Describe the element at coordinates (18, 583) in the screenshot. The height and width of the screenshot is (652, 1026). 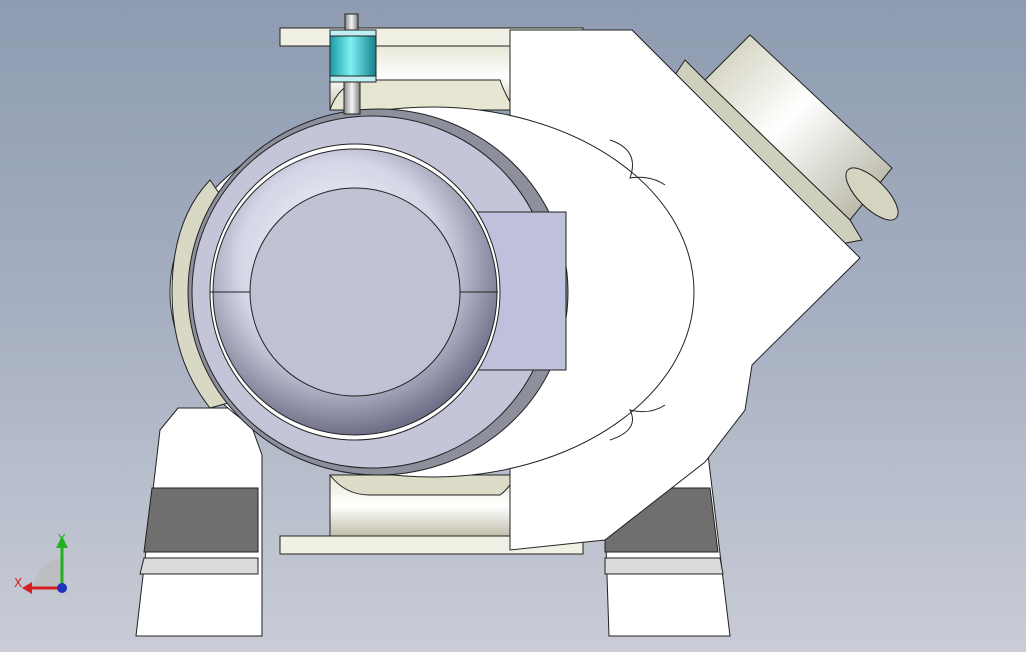
I see `x-axis-label: X` at that location.